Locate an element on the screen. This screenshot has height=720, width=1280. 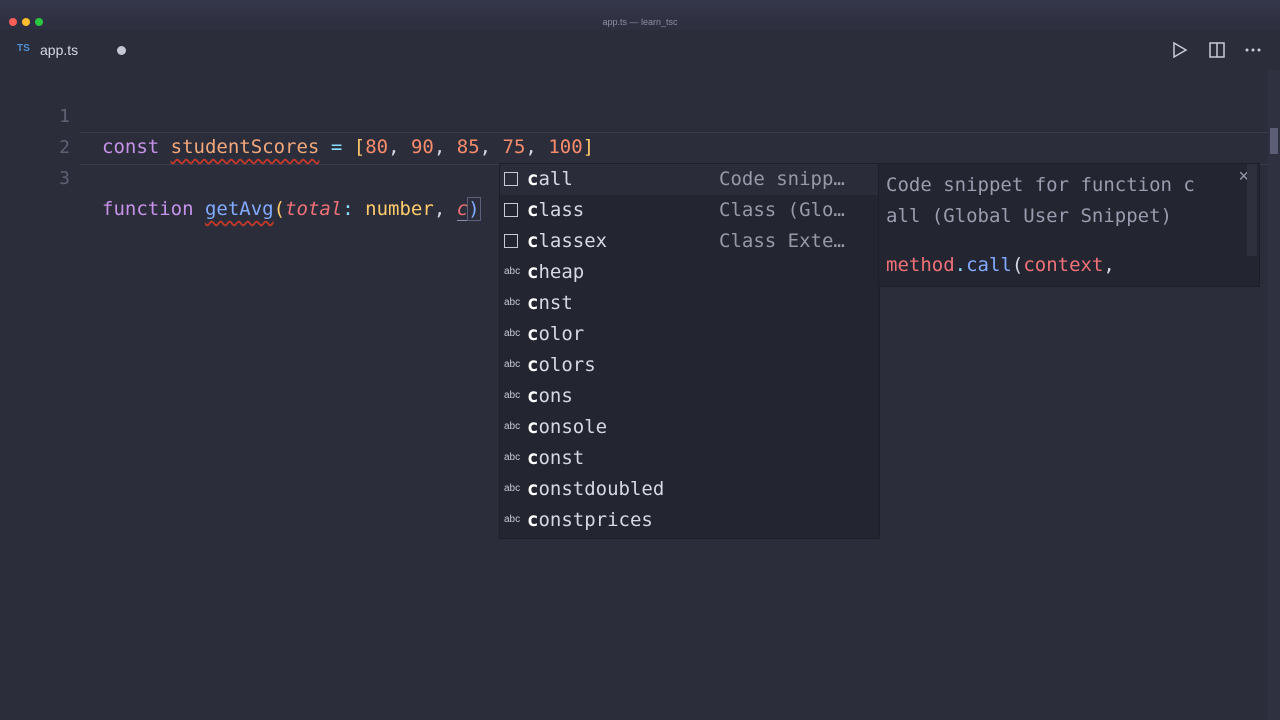
unsaved-dot-icon is located at coordinates (121, 50).